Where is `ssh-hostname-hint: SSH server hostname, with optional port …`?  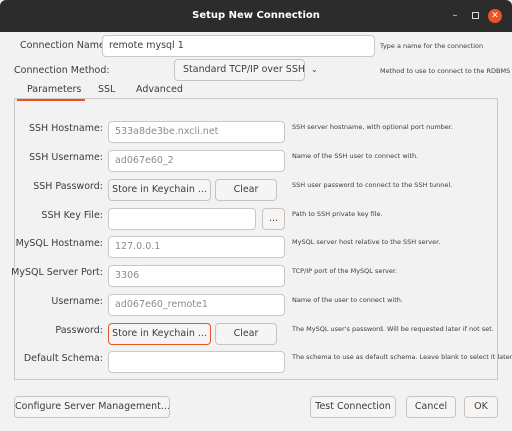
ssh-hostname-hint: SSH server hostname, with optional port … is located at coordinates (372, 127).